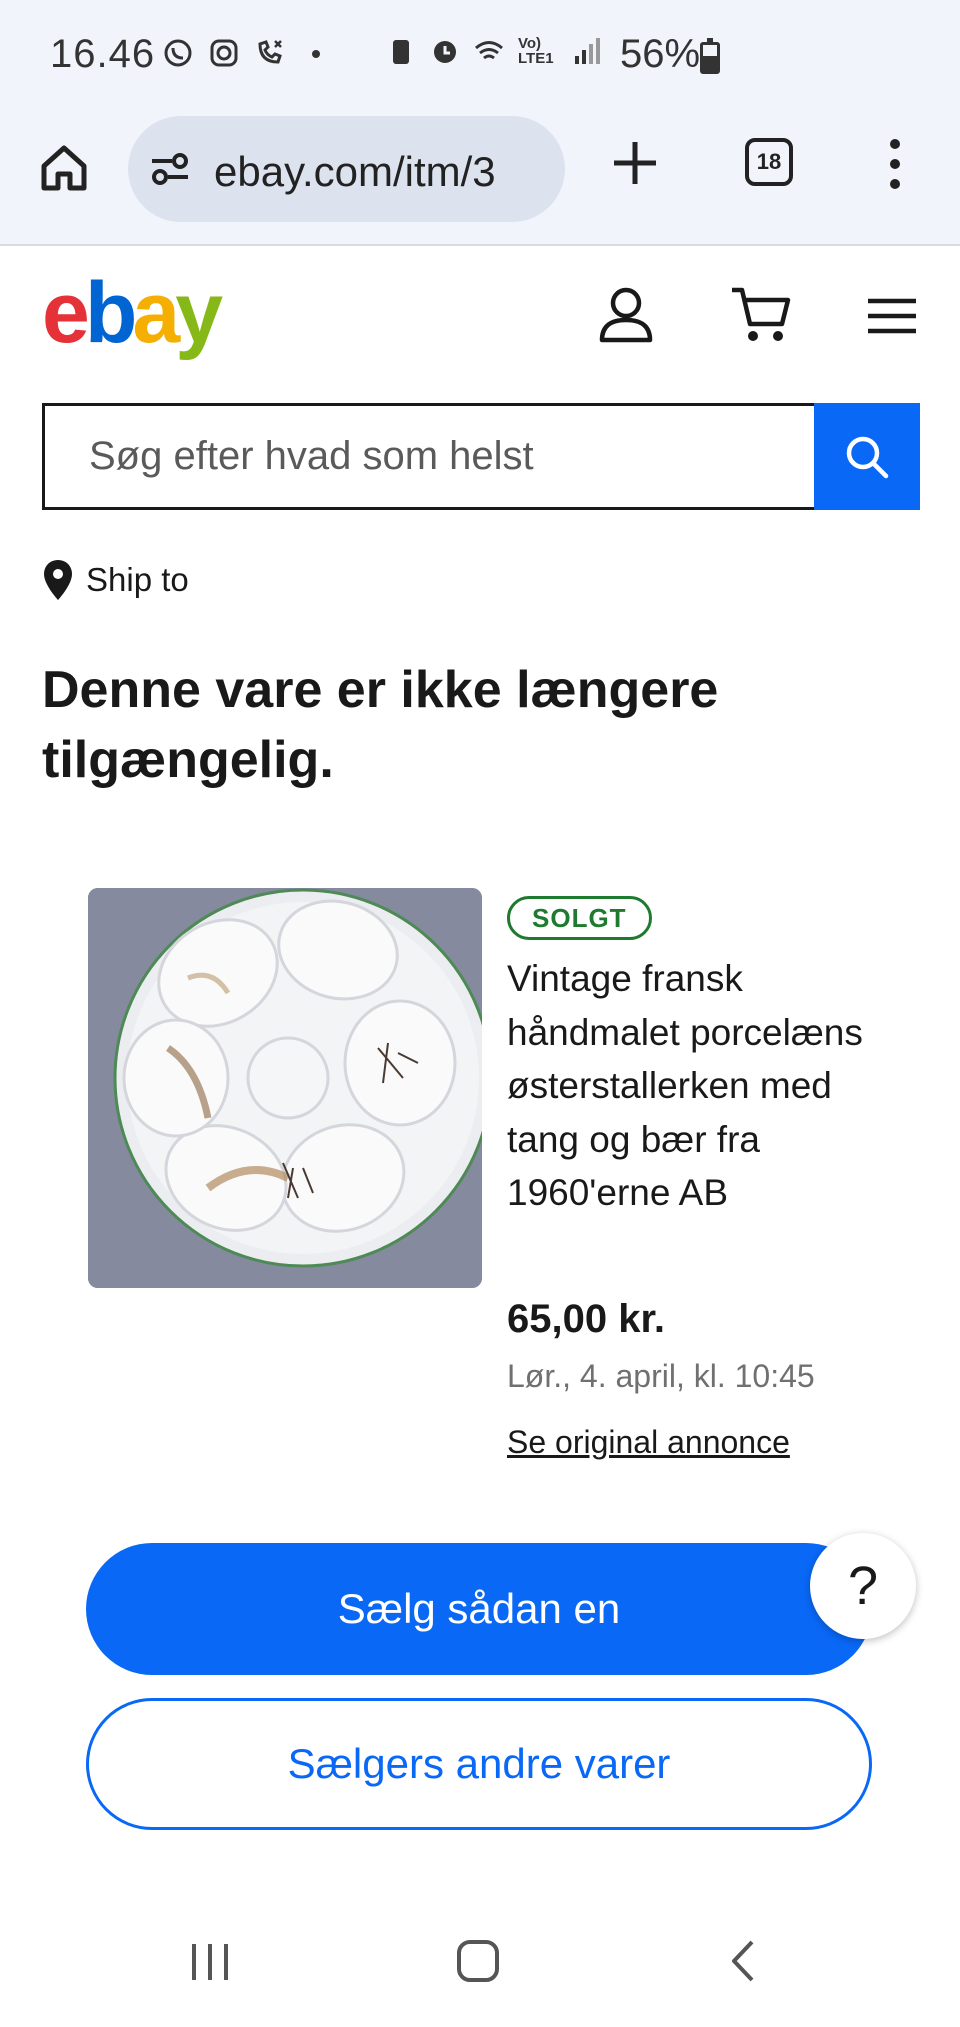  I want to click on recent-apps-icon, so click(210, 1962).